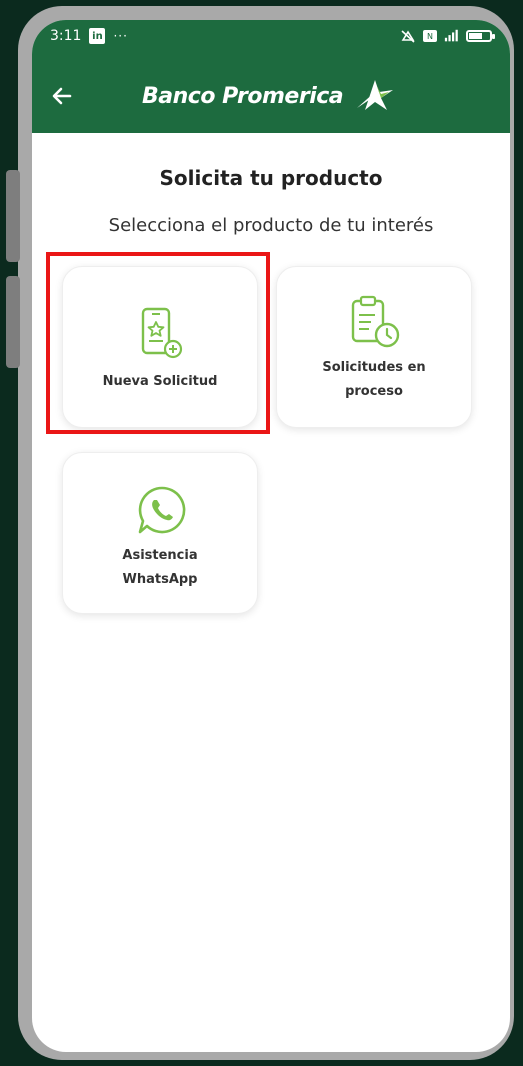 The height and width of the screenshot is (1066, 523). Describe the element at coordinates (408, 36) in the screenshot. I see `mute-icon` at that location.